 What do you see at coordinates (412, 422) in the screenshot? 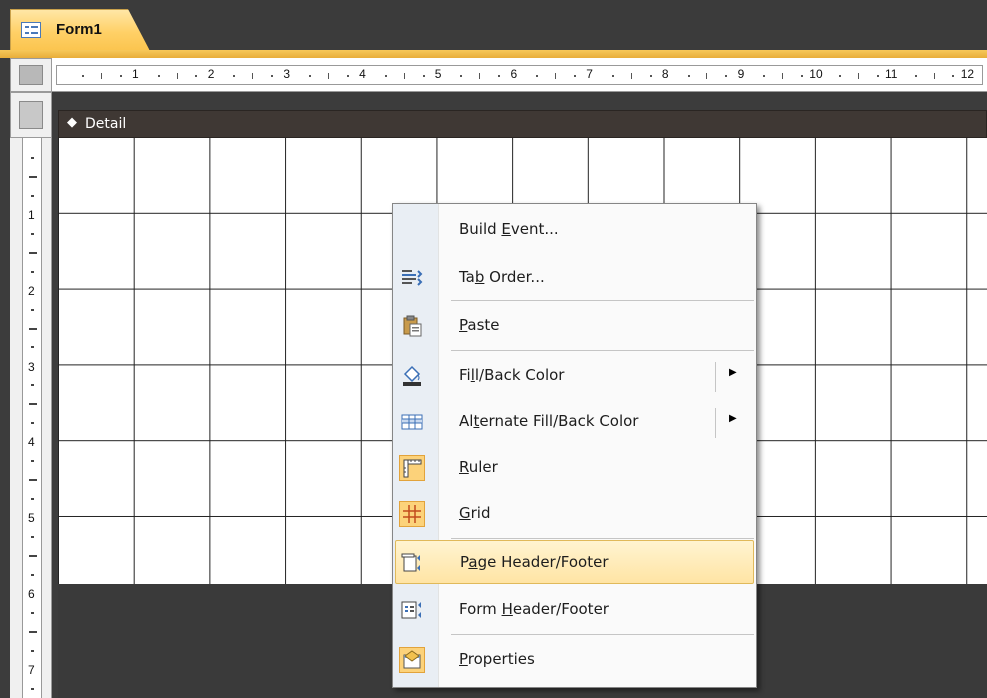
I see `alternate-fill-icon` at bounding box center [412, 422].